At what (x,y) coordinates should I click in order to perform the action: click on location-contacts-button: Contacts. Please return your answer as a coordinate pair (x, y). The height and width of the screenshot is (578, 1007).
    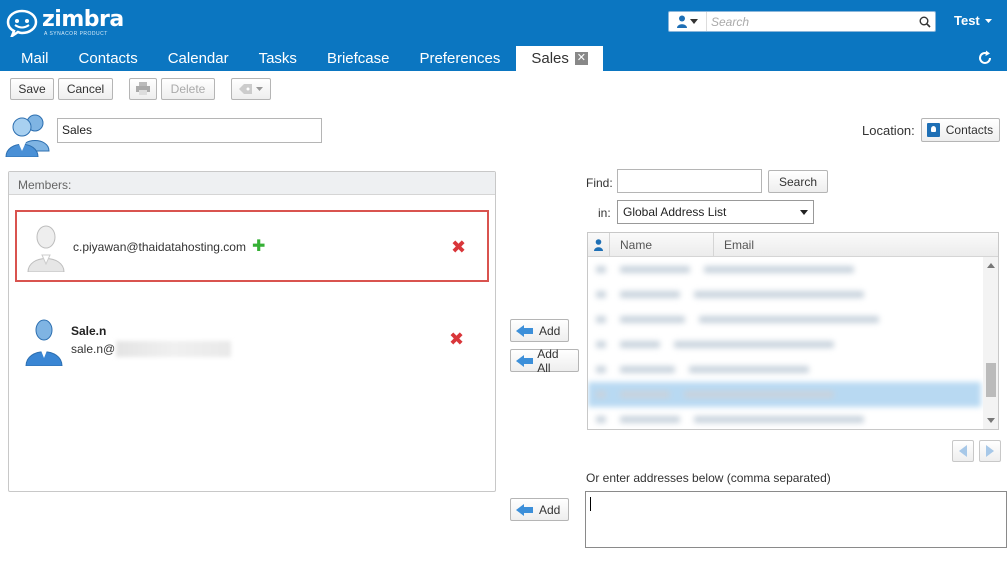
    Looking at the image, I should click on (960, 130).